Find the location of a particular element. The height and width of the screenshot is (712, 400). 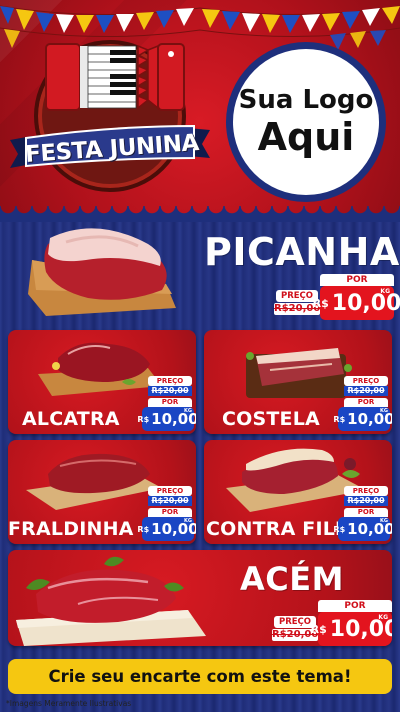

logo-text-line2: Aqui is located at coordinates (306, 137).